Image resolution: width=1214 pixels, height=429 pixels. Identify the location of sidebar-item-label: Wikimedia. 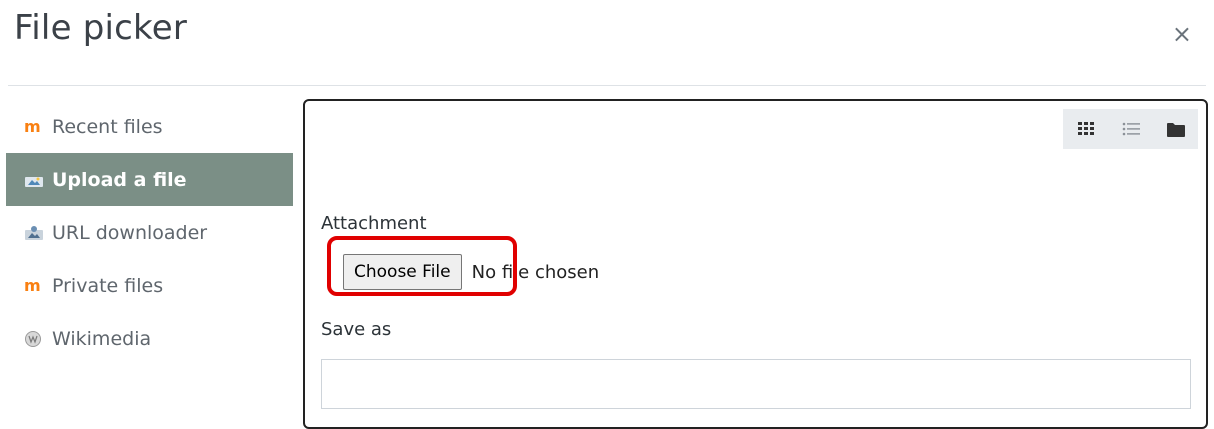
(102, 338).